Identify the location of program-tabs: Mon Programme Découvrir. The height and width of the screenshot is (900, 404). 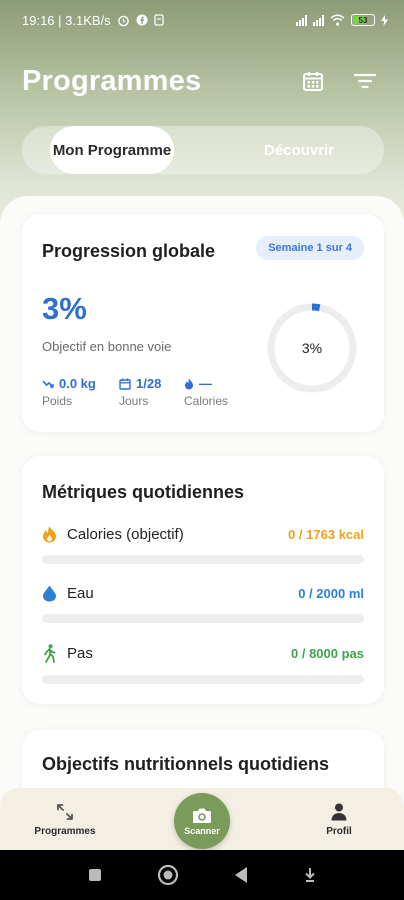
(203, 150).